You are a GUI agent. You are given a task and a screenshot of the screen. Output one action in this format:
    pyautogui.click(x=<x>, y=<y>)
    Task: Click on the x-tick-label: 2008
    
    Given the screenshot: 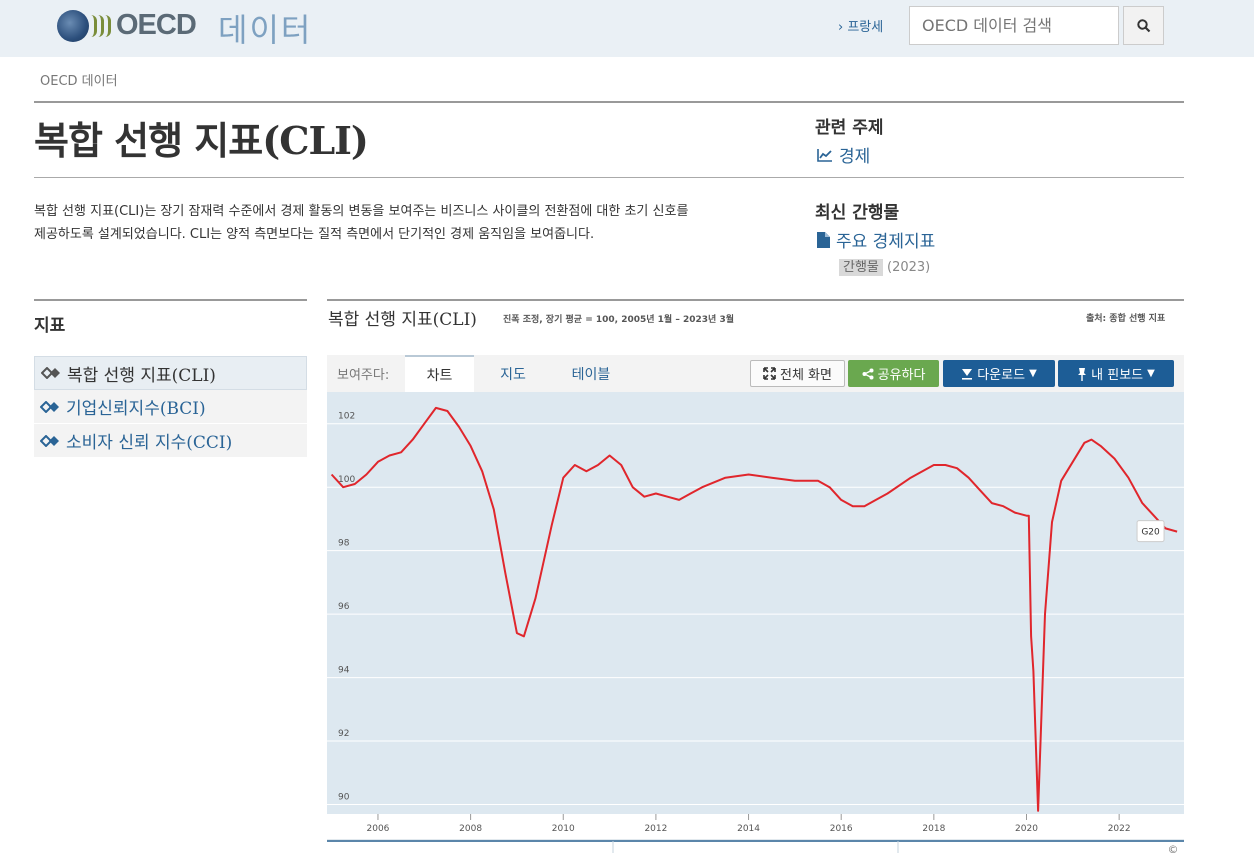 What is the action you would take?
    pyautogui.click(x=470, y=829)
    